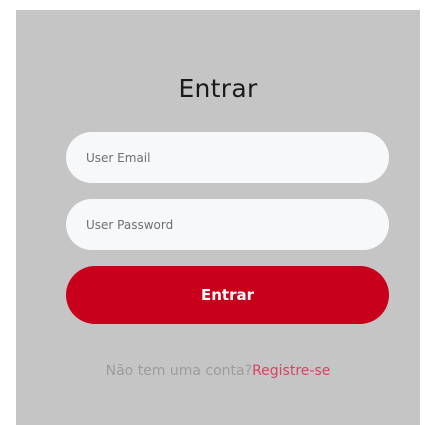 This screenshot has width=437, height=425. What do you see at coordinates (227, 157) in the screenshot?
I see `email-input` at bounding box center [227, 157].